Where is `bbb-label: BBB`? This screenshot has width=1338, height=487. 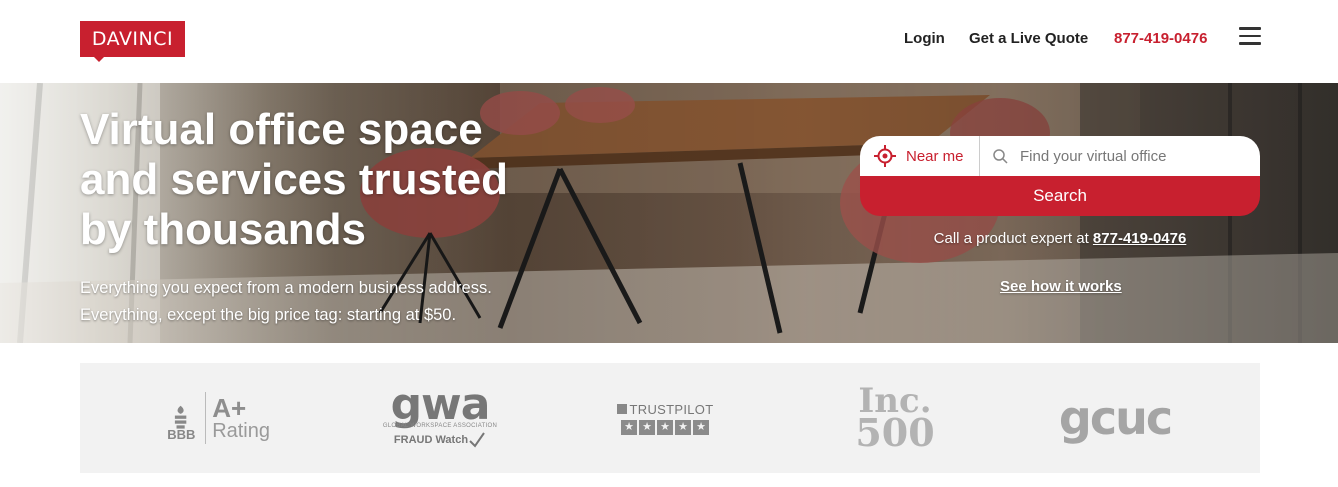
bbb-label: BBB is located at coordinates (181, 434).